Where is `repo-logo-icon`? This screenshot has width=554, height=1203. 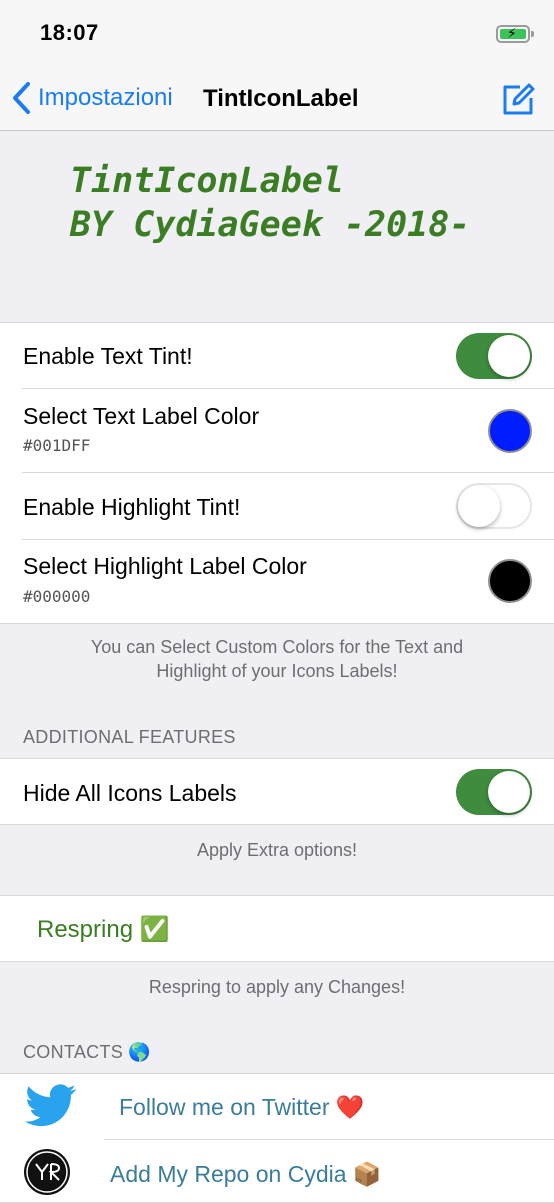
repo-logo-icon is located at coordinates (47, 1172).